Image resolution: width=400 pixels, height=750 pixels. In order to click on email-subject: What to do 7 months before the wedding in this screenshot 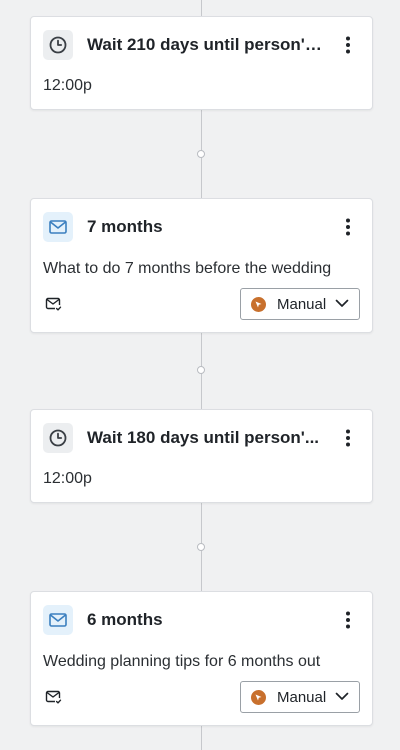, I will do `click(187, 268)`.